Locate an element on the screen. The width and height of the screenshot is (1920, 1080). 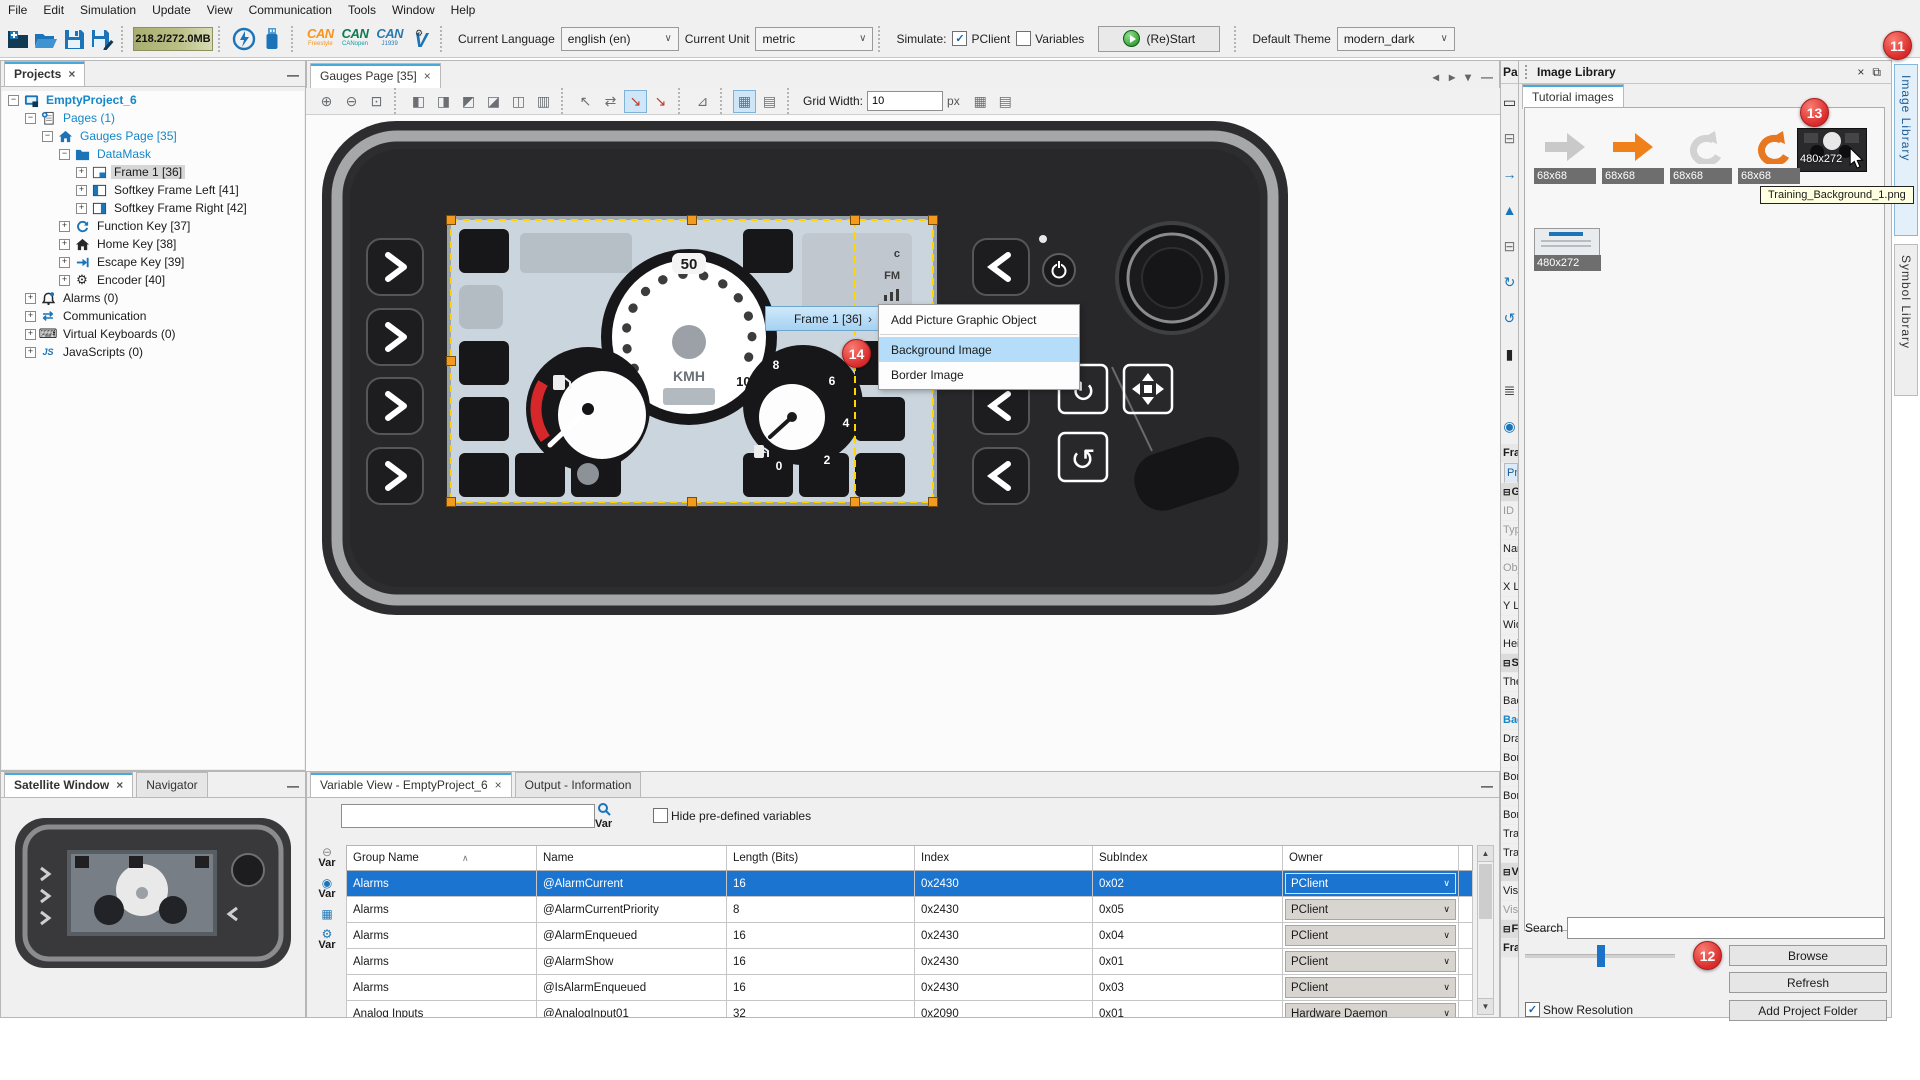
gear-var-button: ⚙ Var is located at coordinates (326, 939).